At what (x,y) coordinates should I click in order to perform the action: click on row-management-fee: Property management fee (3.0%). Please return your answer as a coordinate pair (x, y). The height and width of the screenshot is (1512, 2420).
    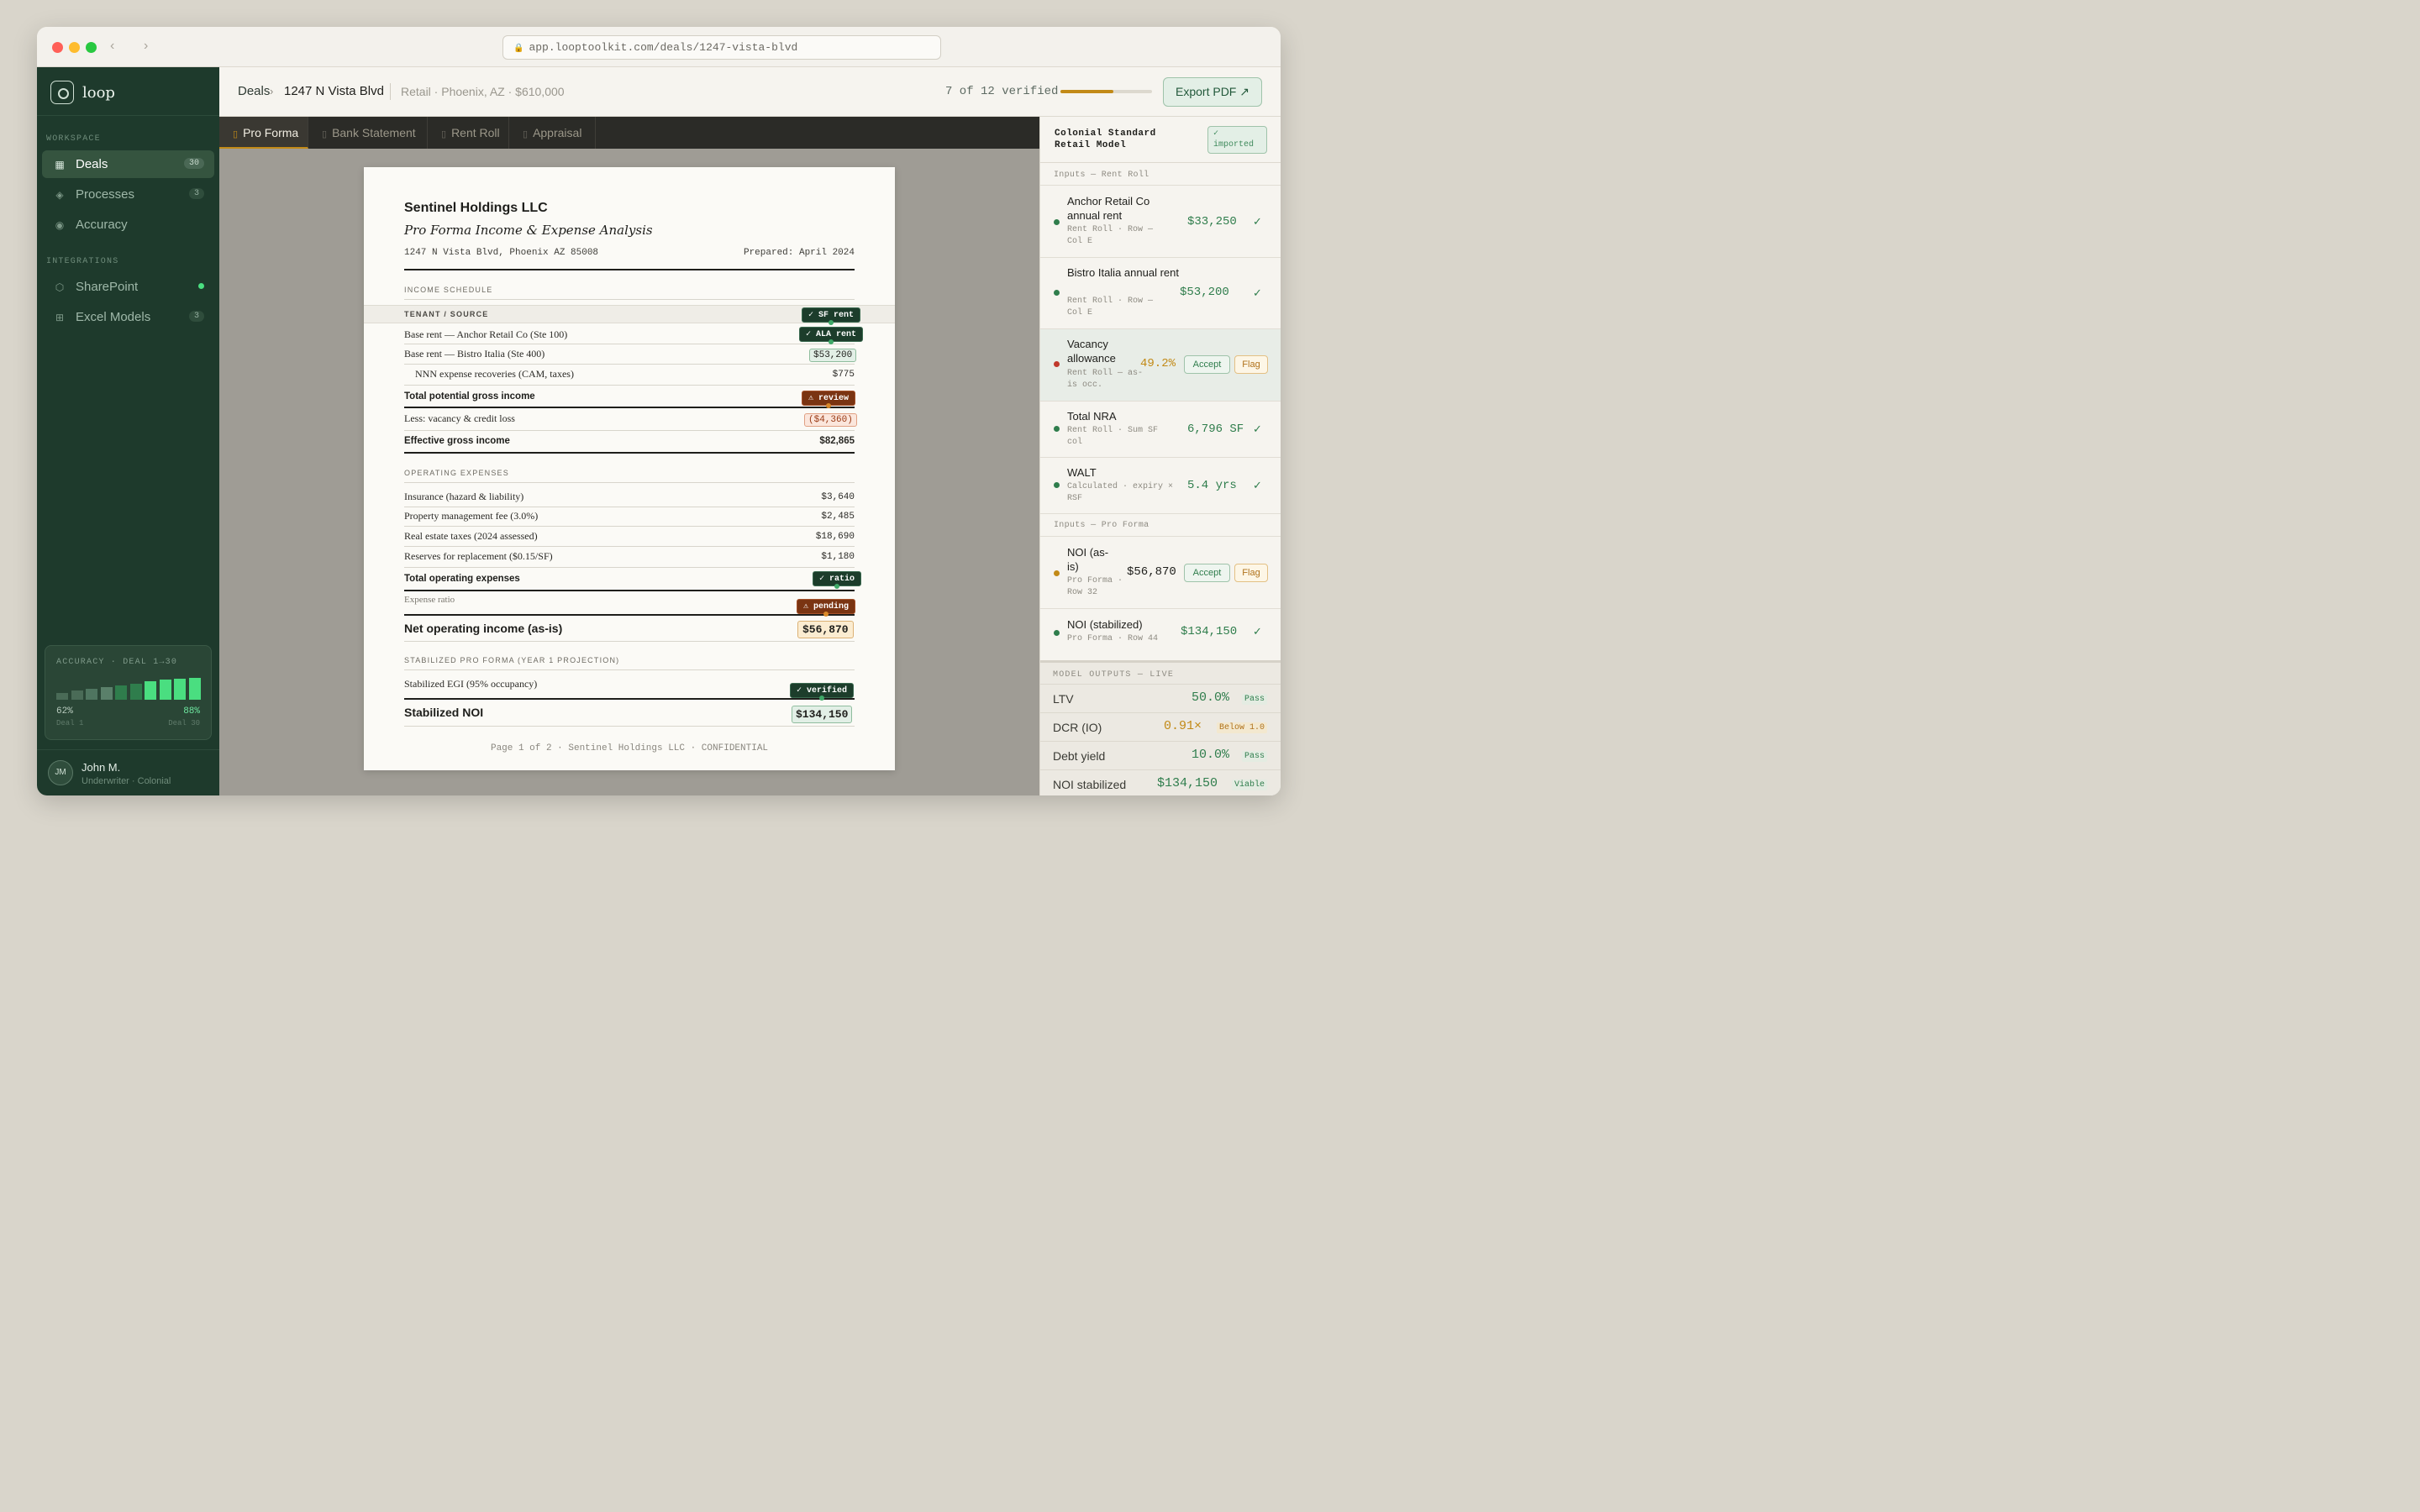
    Looking at the image, I should click on (471, 516).